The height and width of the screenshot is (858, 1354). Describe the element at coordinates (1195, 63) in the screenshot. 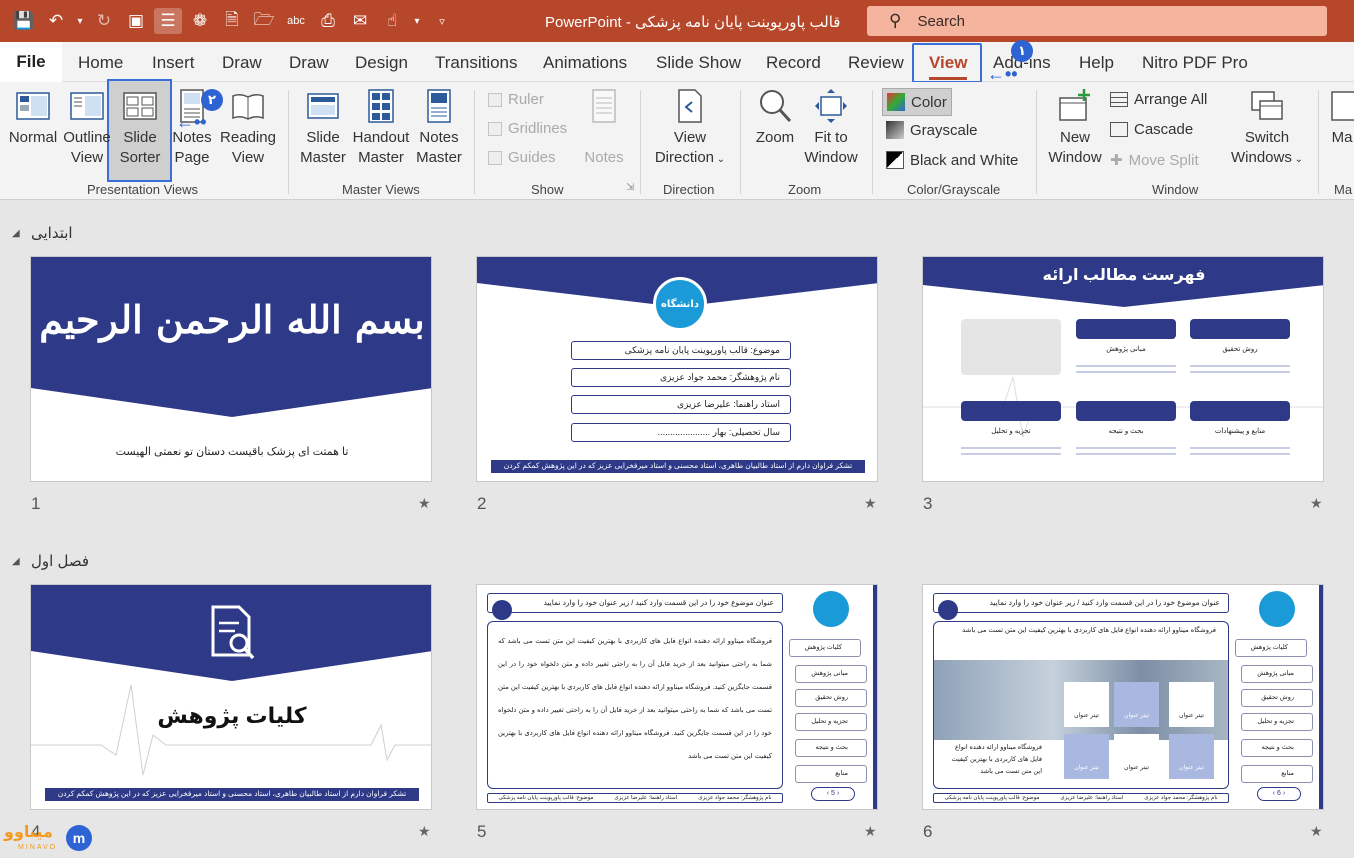

I see `tab-nitro: Nitro PDF Pro` at that location.